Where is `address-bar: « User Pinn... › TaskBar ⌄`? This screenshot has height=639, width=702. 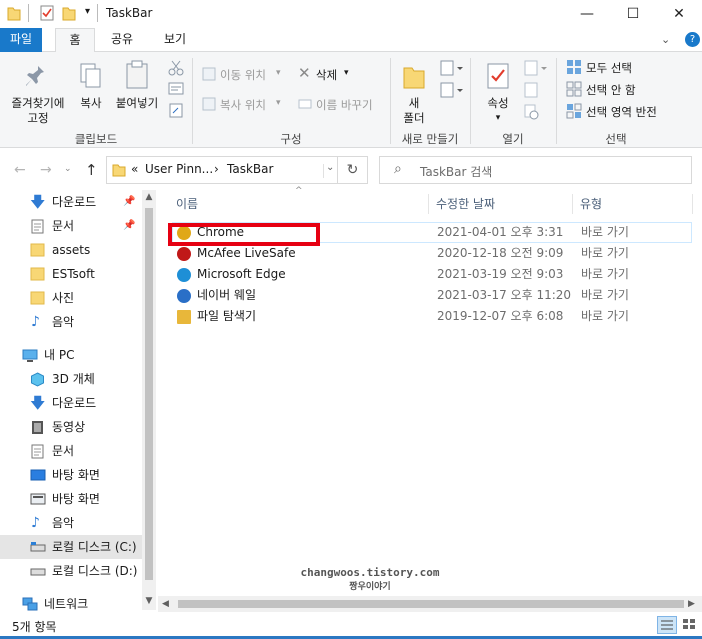
address-bar: « User Pinn... › TaskBar ⌄ is located at coordinates (237, 170).